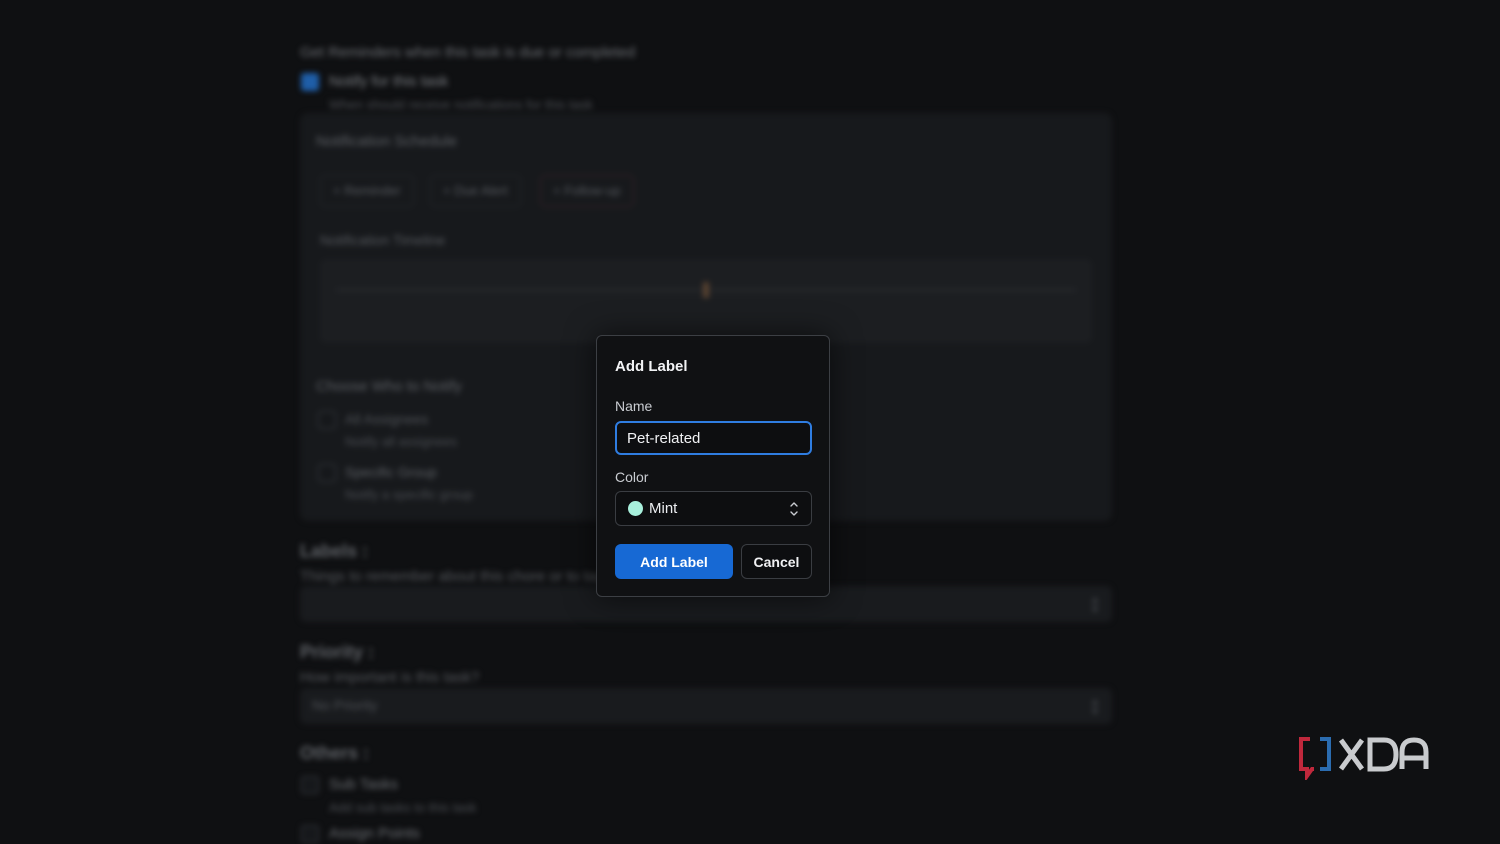 The height and width of the screenshot is (844, 1500). I want to click on sub-tasks-label: Sub Tasks, so click(363, 784).